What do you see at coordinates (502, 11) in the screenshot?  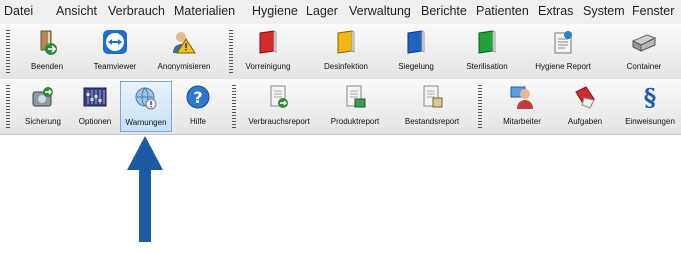 I see `menu-patienten: Patienten` at bounding box center [502, 11].